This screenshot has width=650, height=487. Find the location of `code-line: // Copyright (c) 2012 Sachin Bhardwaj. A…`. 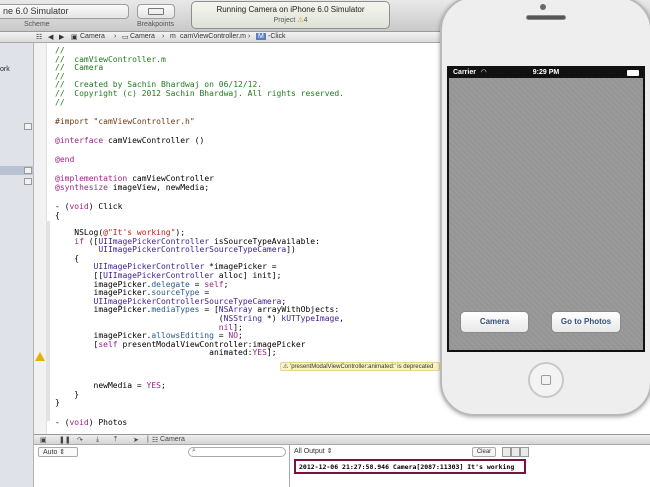

code-line: // Copyright (c) 2012 Sachin Bhardwaj. A… is located at coordinates (199, 93).